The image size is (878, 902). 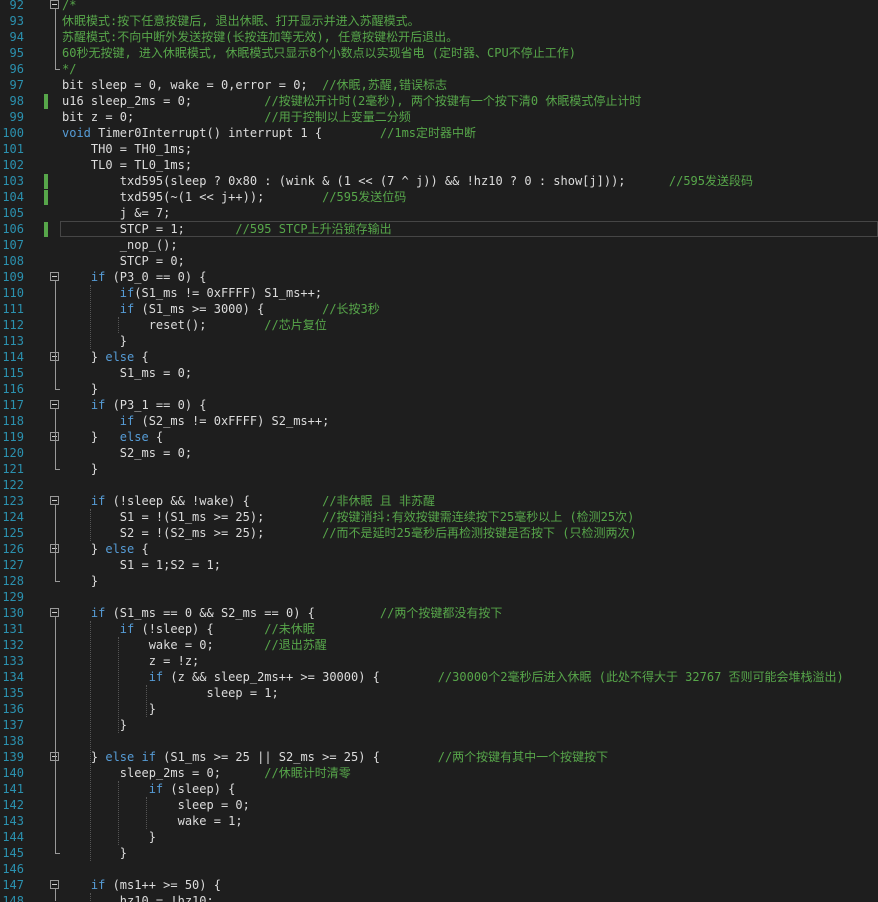 I want to click on code-line: 94 苏醒模式:不向中断外发送按键(长按连加等无效), 任意按键松开后退出。, so click(x=439, y=37).